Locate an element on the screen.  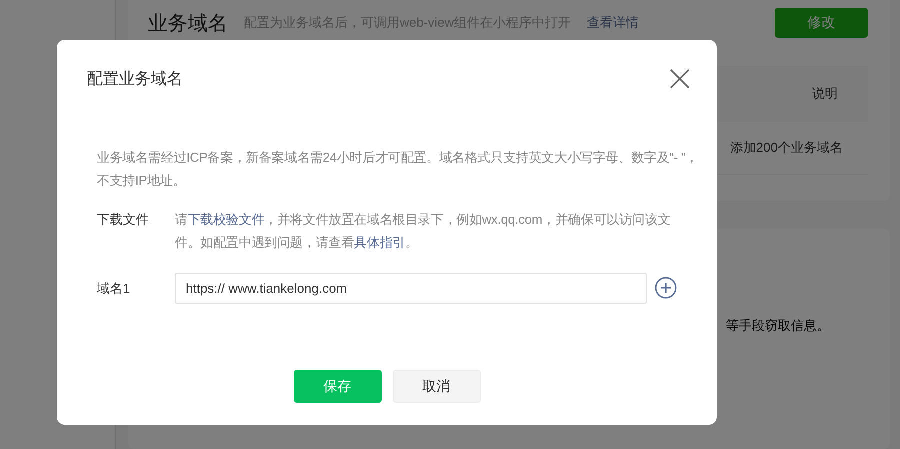
domain-input: https:// www.tiankelong.com is located at coordinates (411, 288).